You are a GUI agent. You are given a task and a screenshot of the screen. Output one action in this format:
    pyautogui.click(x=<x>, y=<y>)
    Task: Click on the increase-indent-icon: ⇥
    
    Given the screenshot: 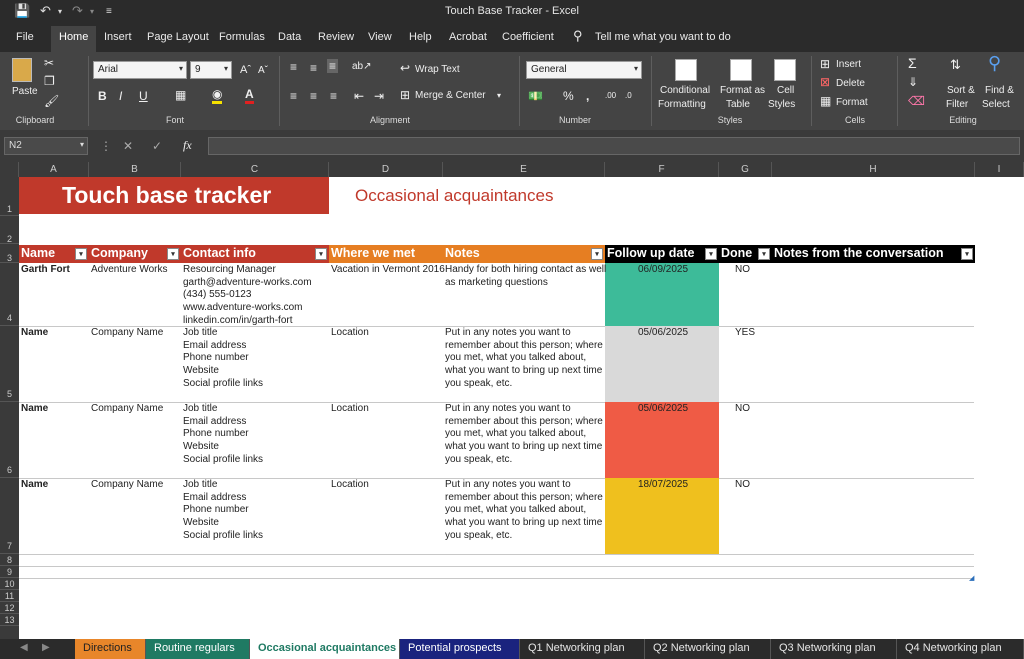 What is the action you would take?
    pyautogui.click(x=379, y=96)
    